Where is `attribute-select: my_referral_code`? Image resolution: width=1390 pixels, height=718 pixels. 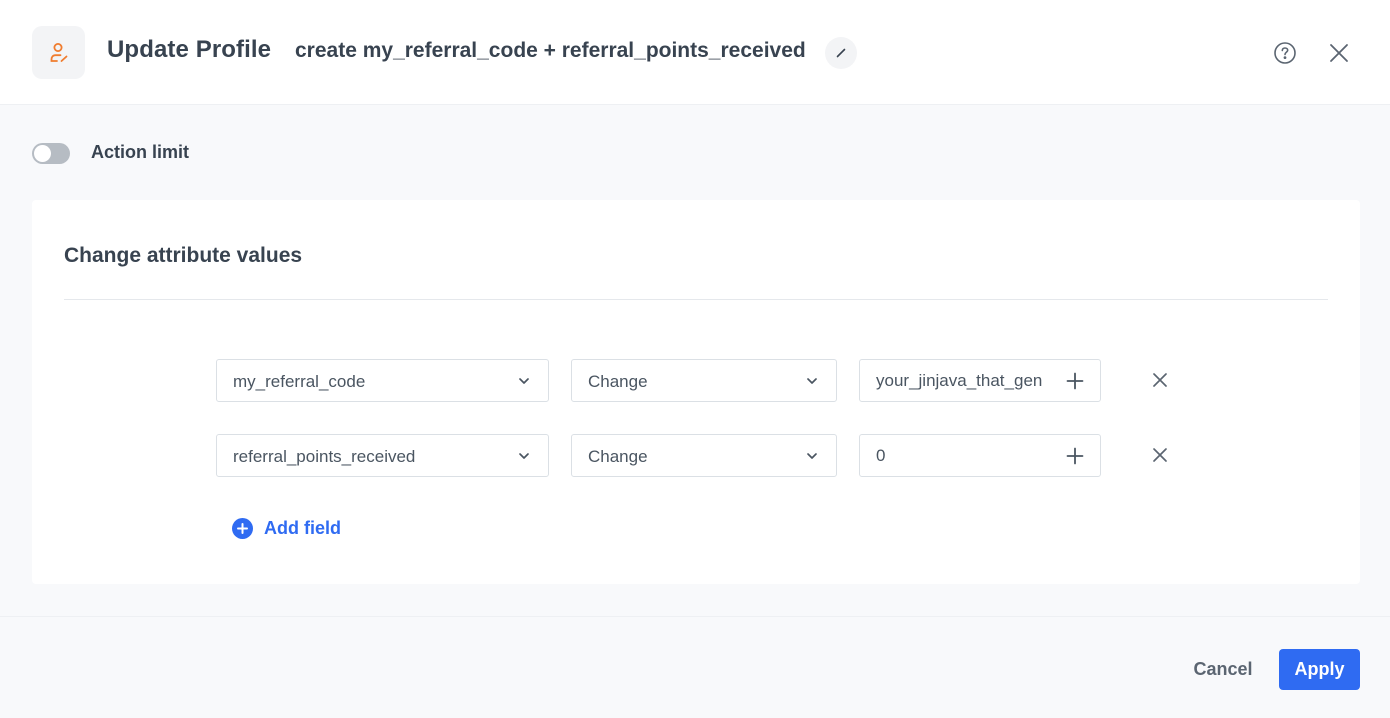 attribute-select: my_referral_code is located at coordinates (382, 380).